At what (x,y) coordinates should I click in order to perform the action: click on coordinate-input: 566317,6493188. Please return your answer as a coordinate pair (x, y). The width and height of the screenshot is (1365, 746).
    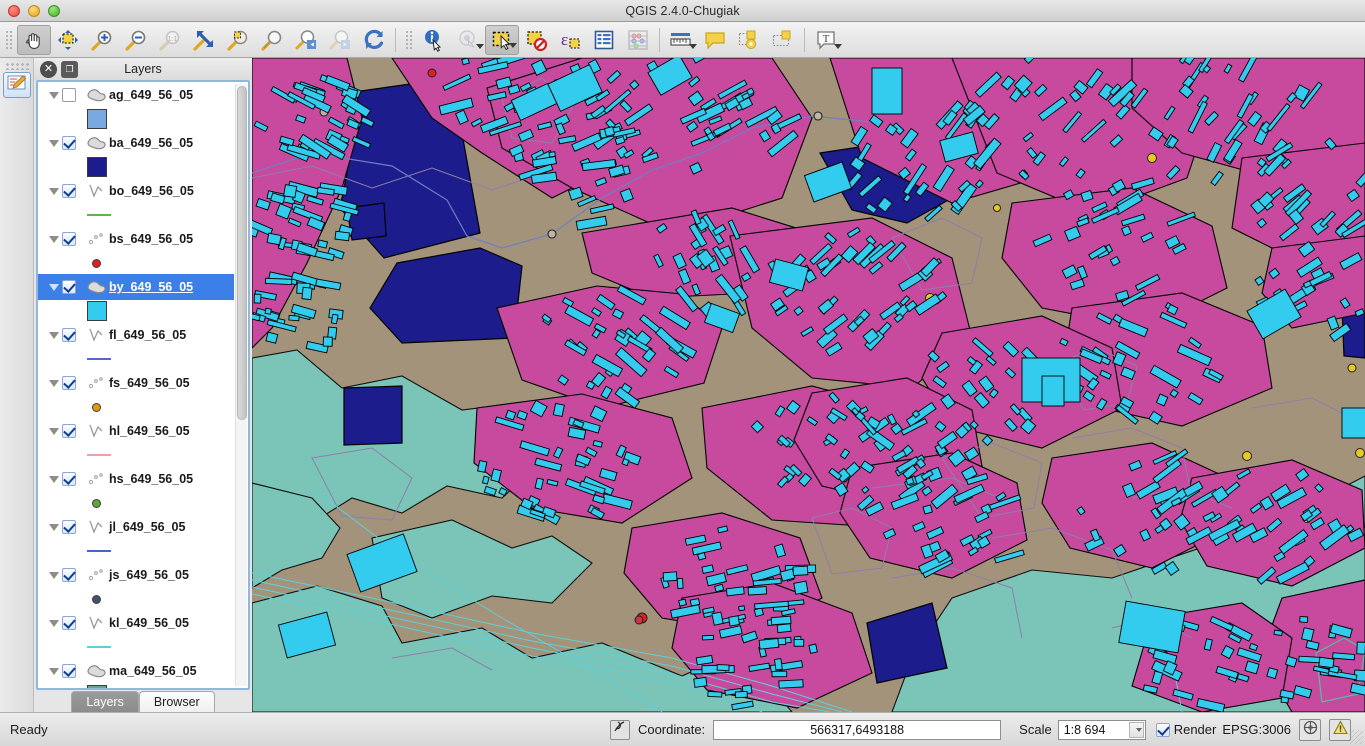
    Looking at the image, I should click on (857, 729).